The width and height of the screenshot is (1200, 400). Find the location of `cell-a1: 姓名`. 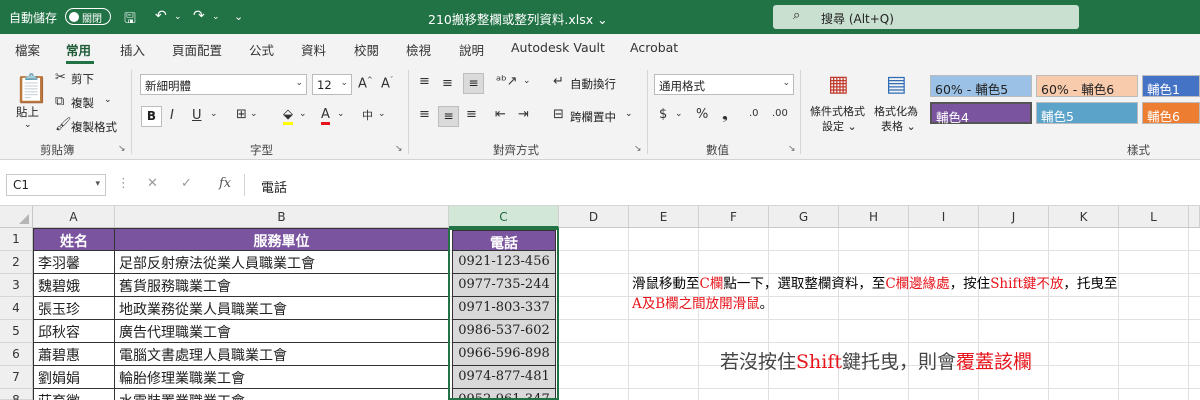

cell-a1: 姓名 is located at coordinates (74, 239).